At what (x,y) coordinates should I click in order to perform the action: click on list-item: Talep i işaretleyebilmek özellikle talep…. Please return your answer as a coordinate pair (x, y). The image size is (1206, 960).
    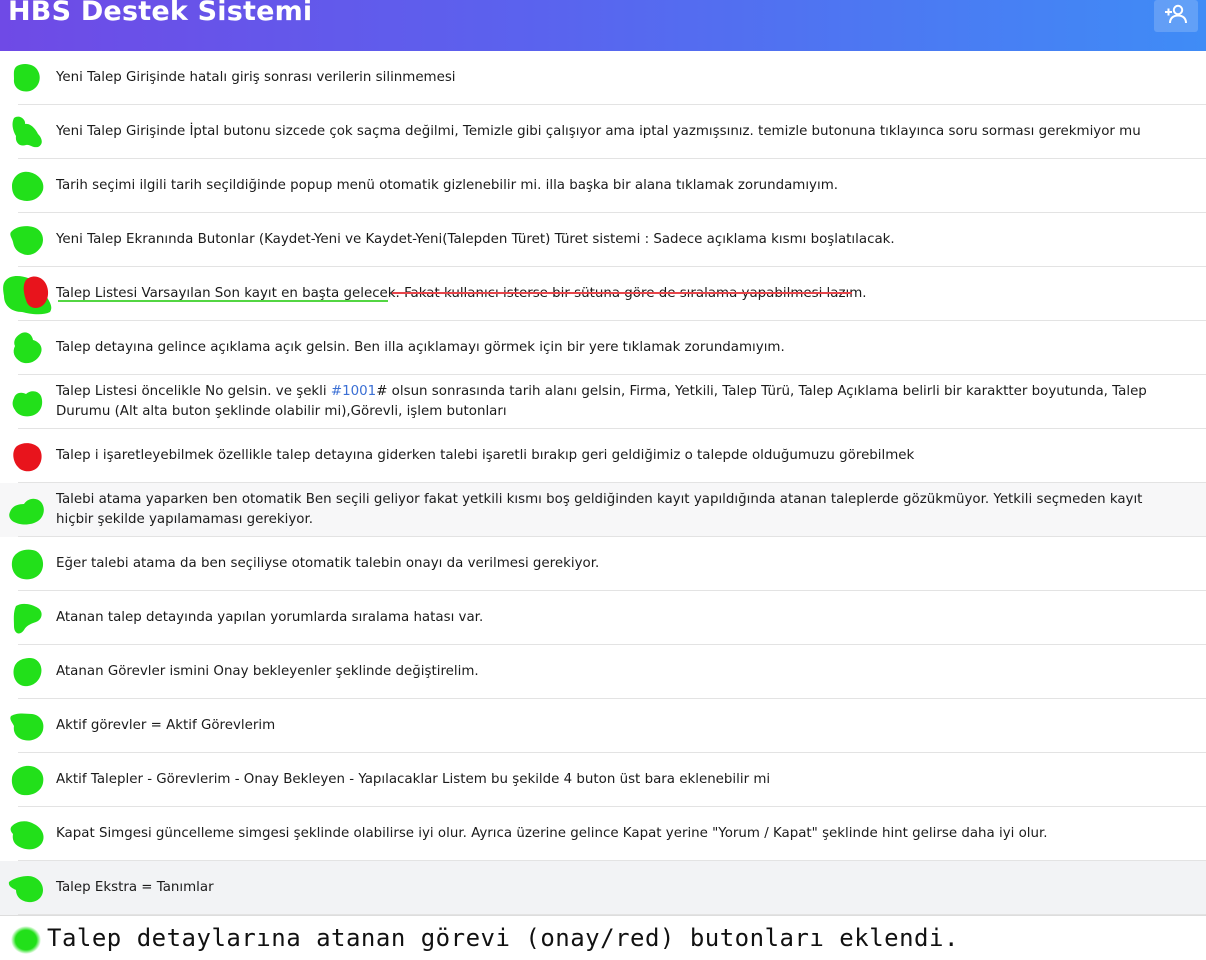
    Looking at the image, I should click on (603, 456).